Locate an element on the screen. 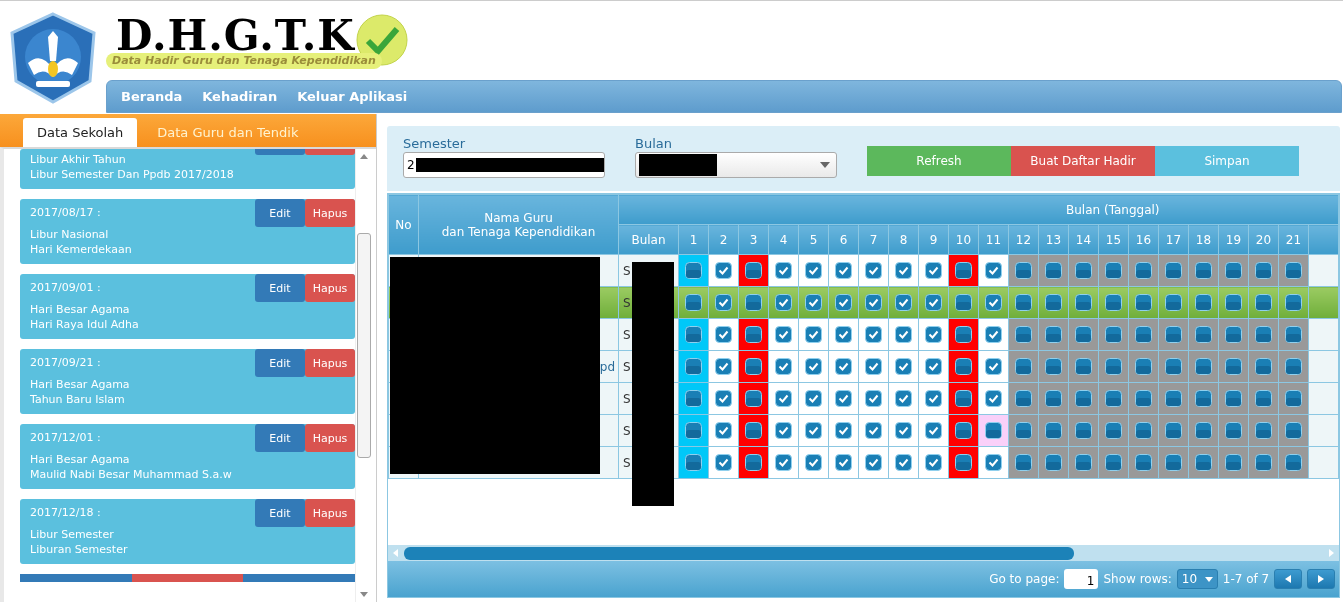 The image size is (1343, 602). rows-select: 10 is located at coordinates (1197, 579).